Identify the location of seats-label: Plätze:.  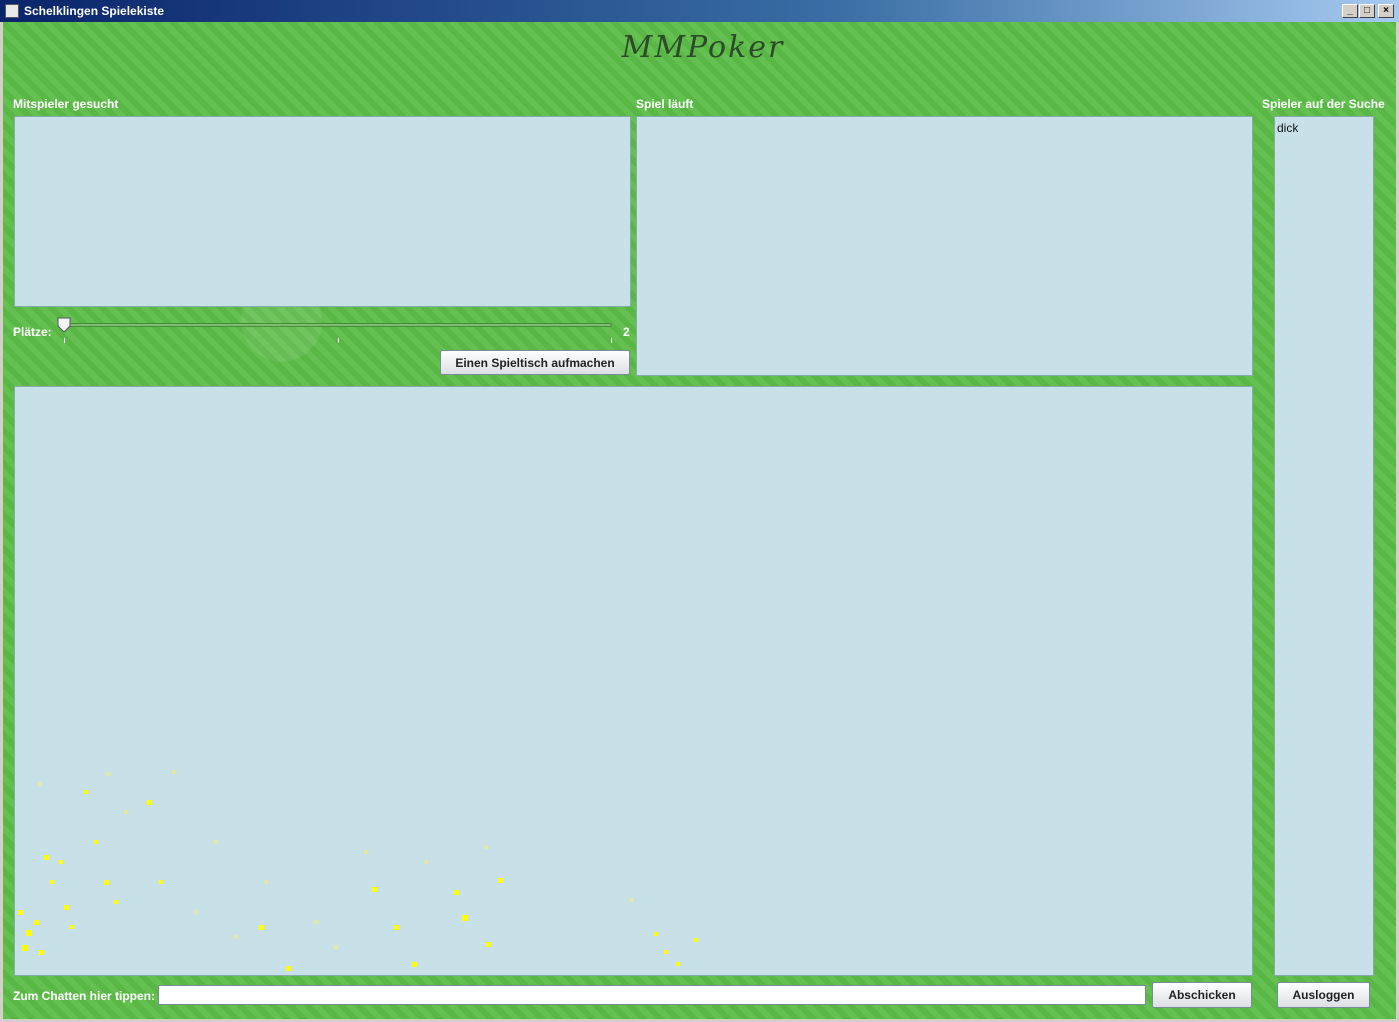
(32, 332).